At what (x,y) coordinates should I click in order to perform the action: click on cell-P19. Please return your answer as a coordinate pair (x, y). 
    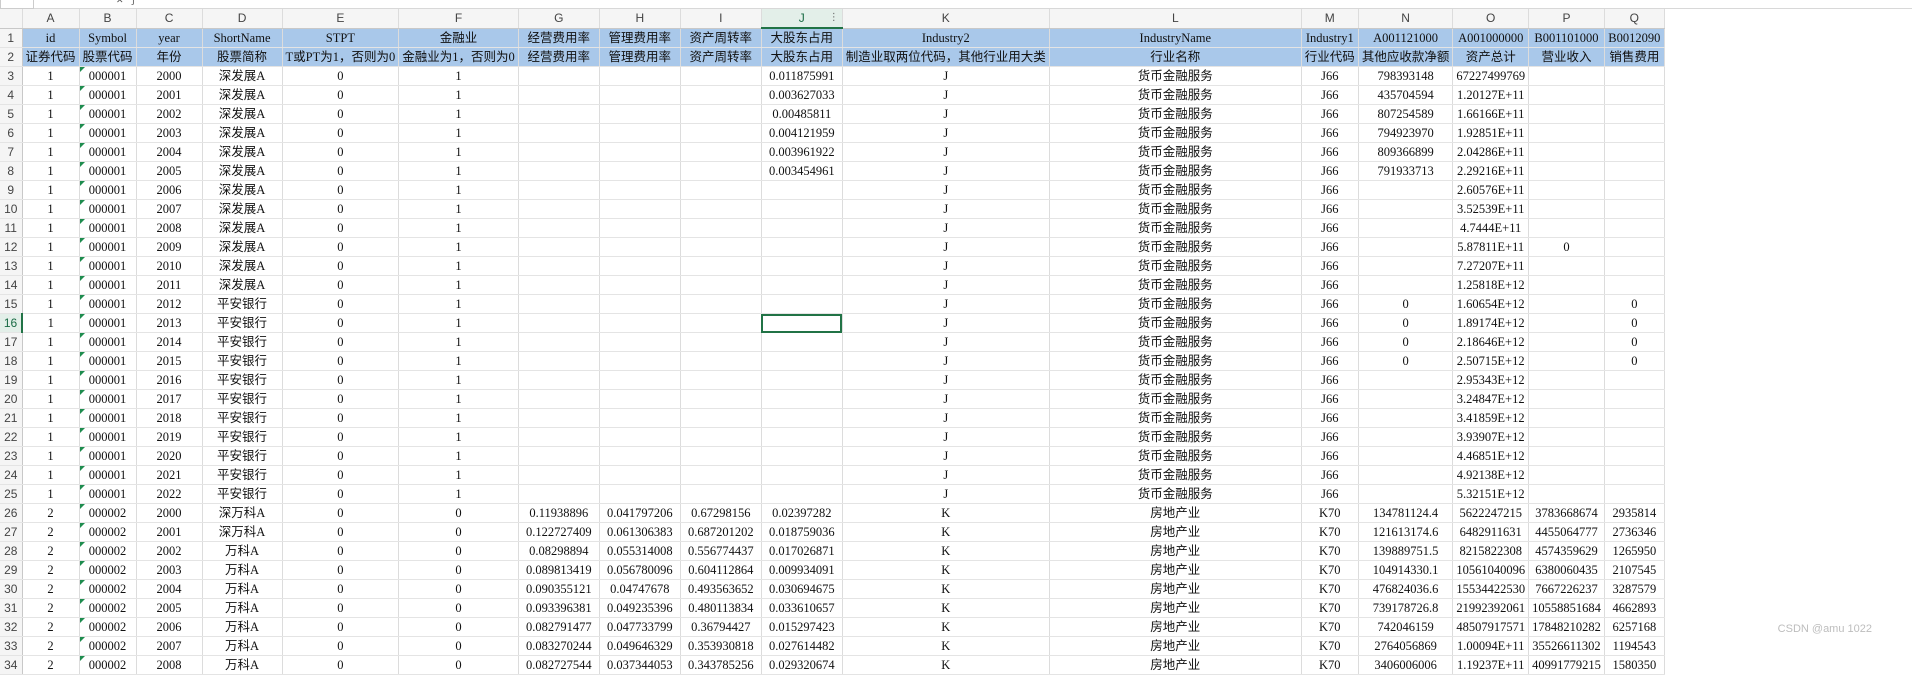
    Looking at the image, I should click on (1566, 380).